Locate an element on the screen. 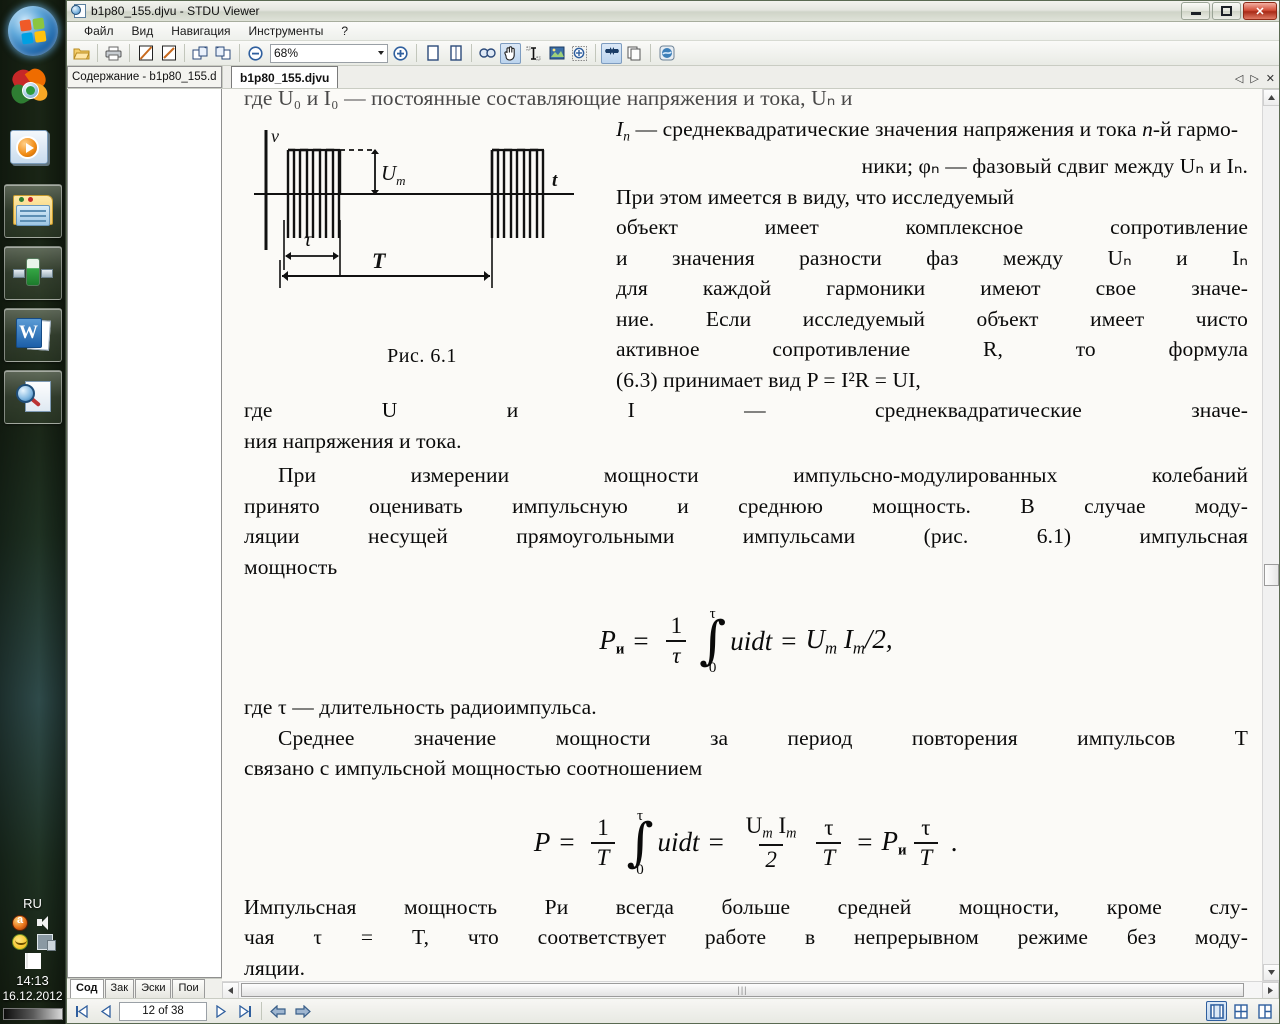  taskbar-button-app is located at coordinates (32, 273).